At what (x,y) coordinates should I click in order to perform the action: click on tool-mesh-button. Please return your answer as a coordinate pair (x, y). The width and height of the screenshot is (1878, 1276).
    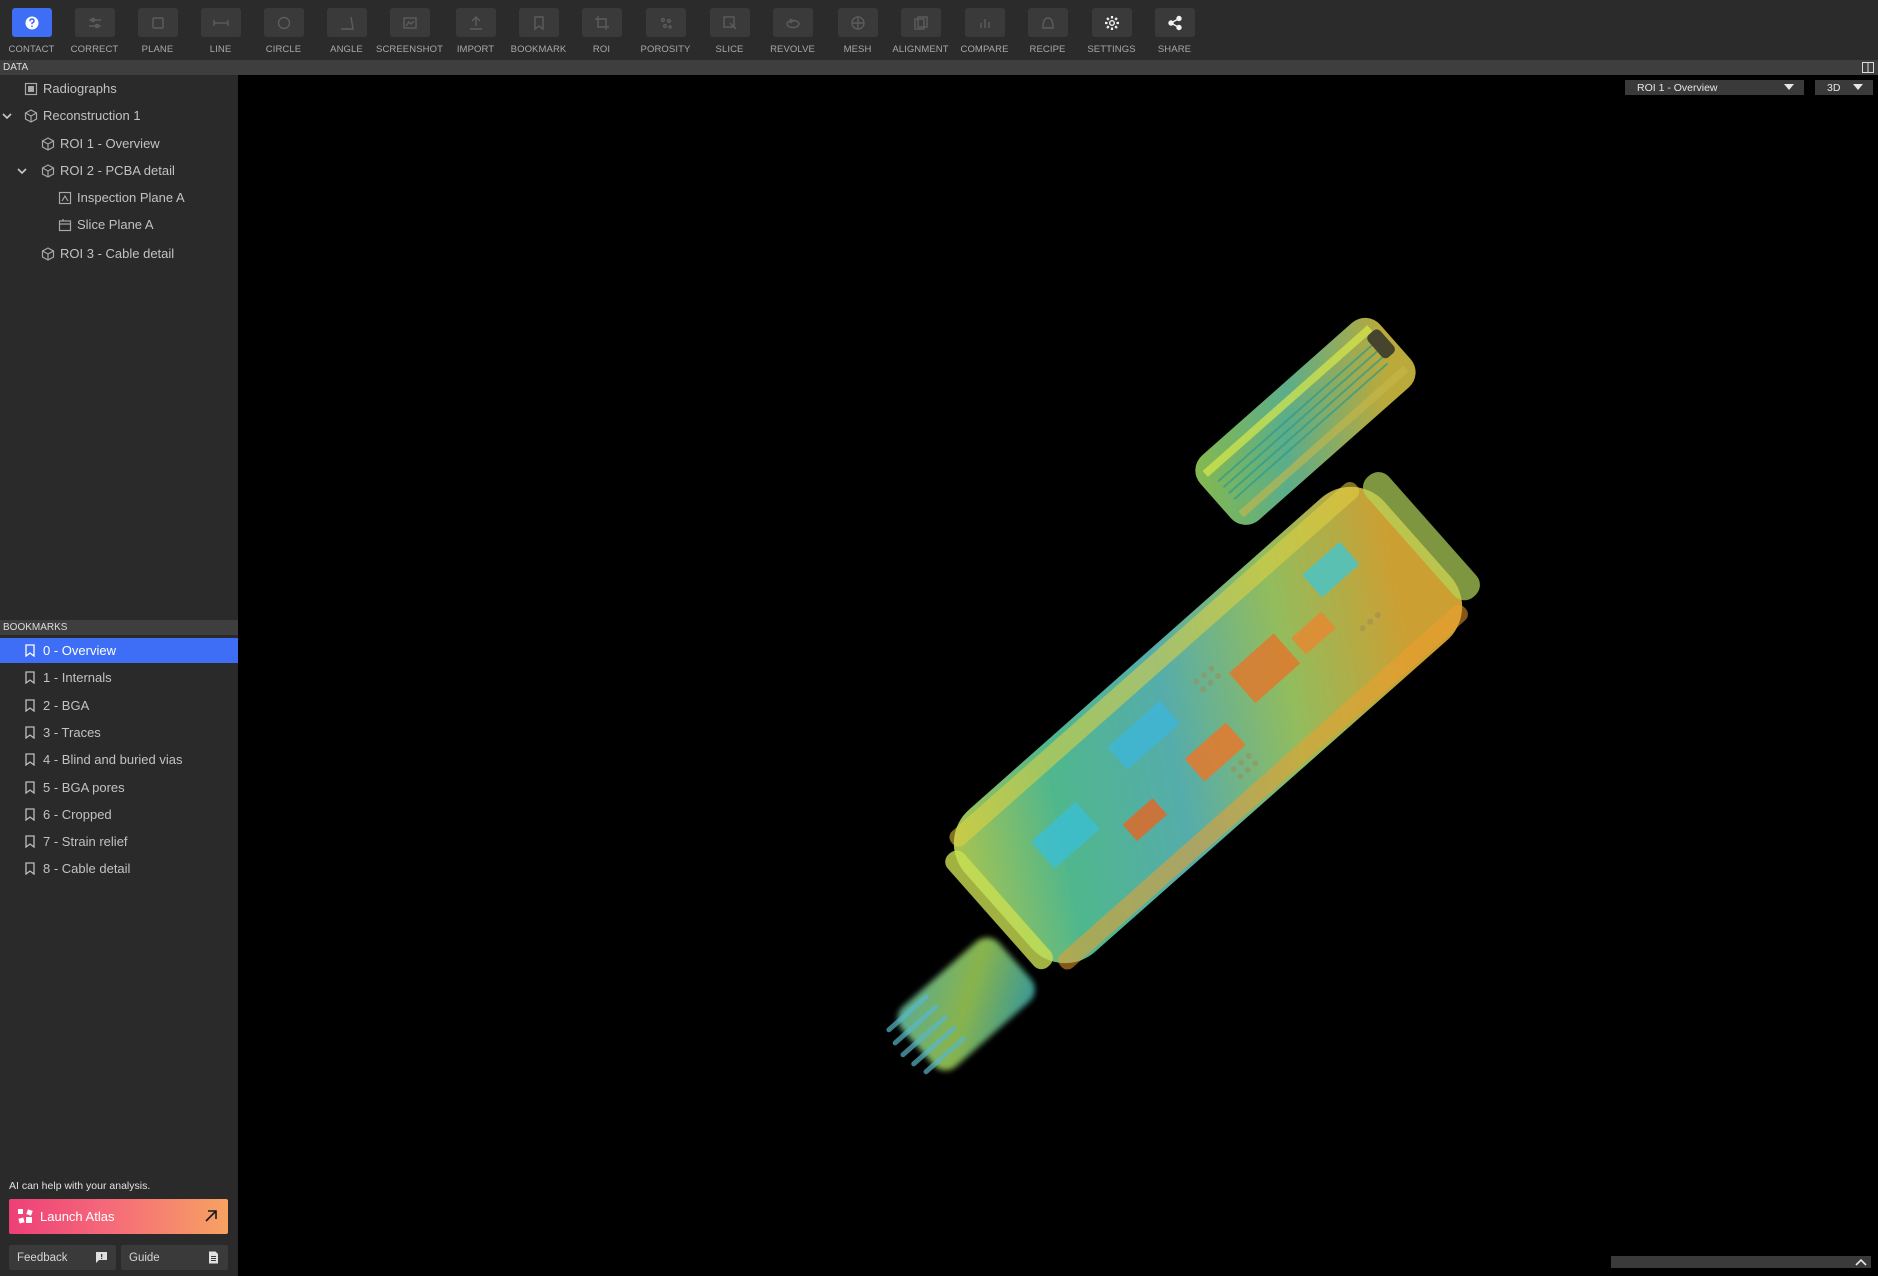
    Looking at the image, I should click on (857, 22).